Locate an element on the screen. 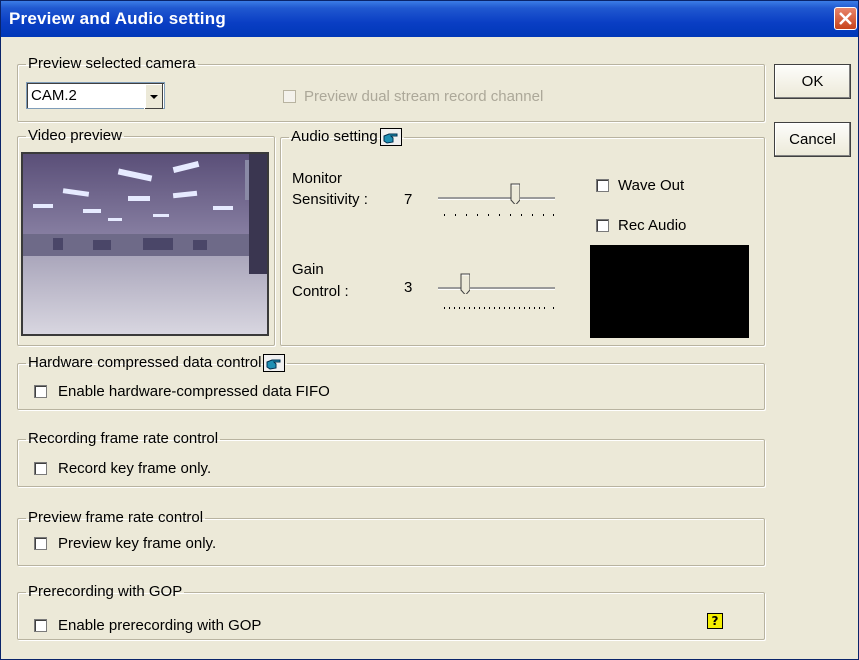 This screenshot has width=859, height=660. video-preview-frame is located at coordinates (145, 244).